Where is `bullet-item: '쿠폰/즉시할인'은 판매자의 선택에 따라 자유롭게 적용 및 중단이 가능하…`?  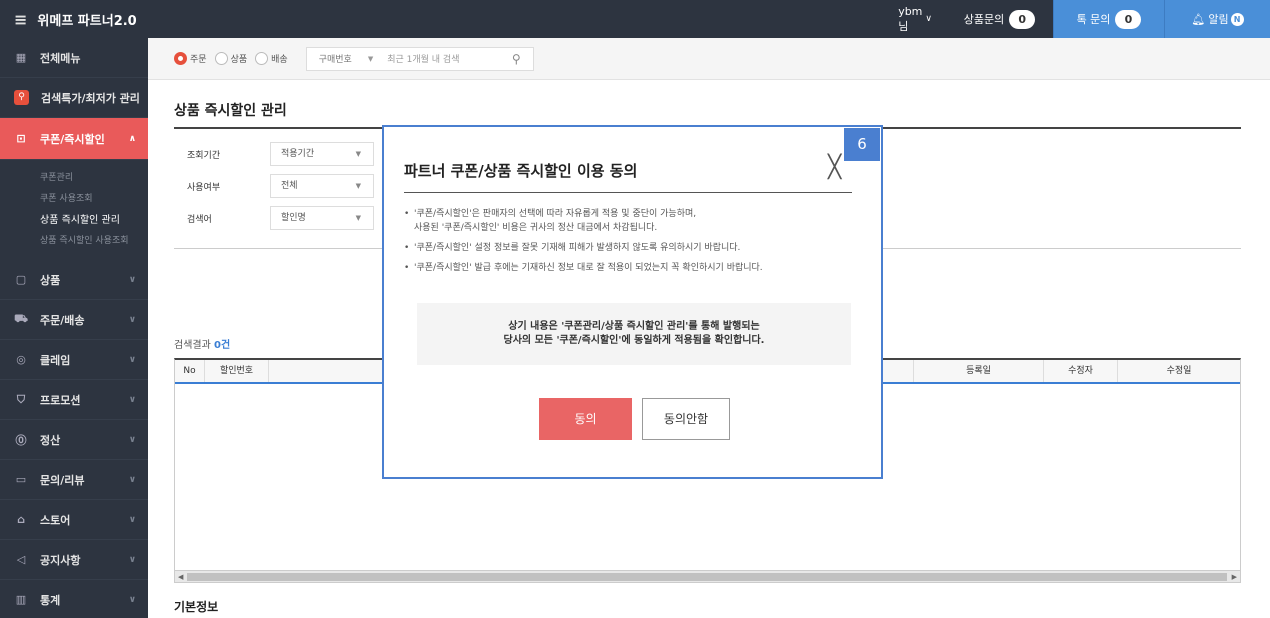
bullet-item: '쿠폰/즉시할인'은 판매자의 선택에 따라 자유롭게 적용 및 중단이 가능하… is located at coordinates (634, 221).